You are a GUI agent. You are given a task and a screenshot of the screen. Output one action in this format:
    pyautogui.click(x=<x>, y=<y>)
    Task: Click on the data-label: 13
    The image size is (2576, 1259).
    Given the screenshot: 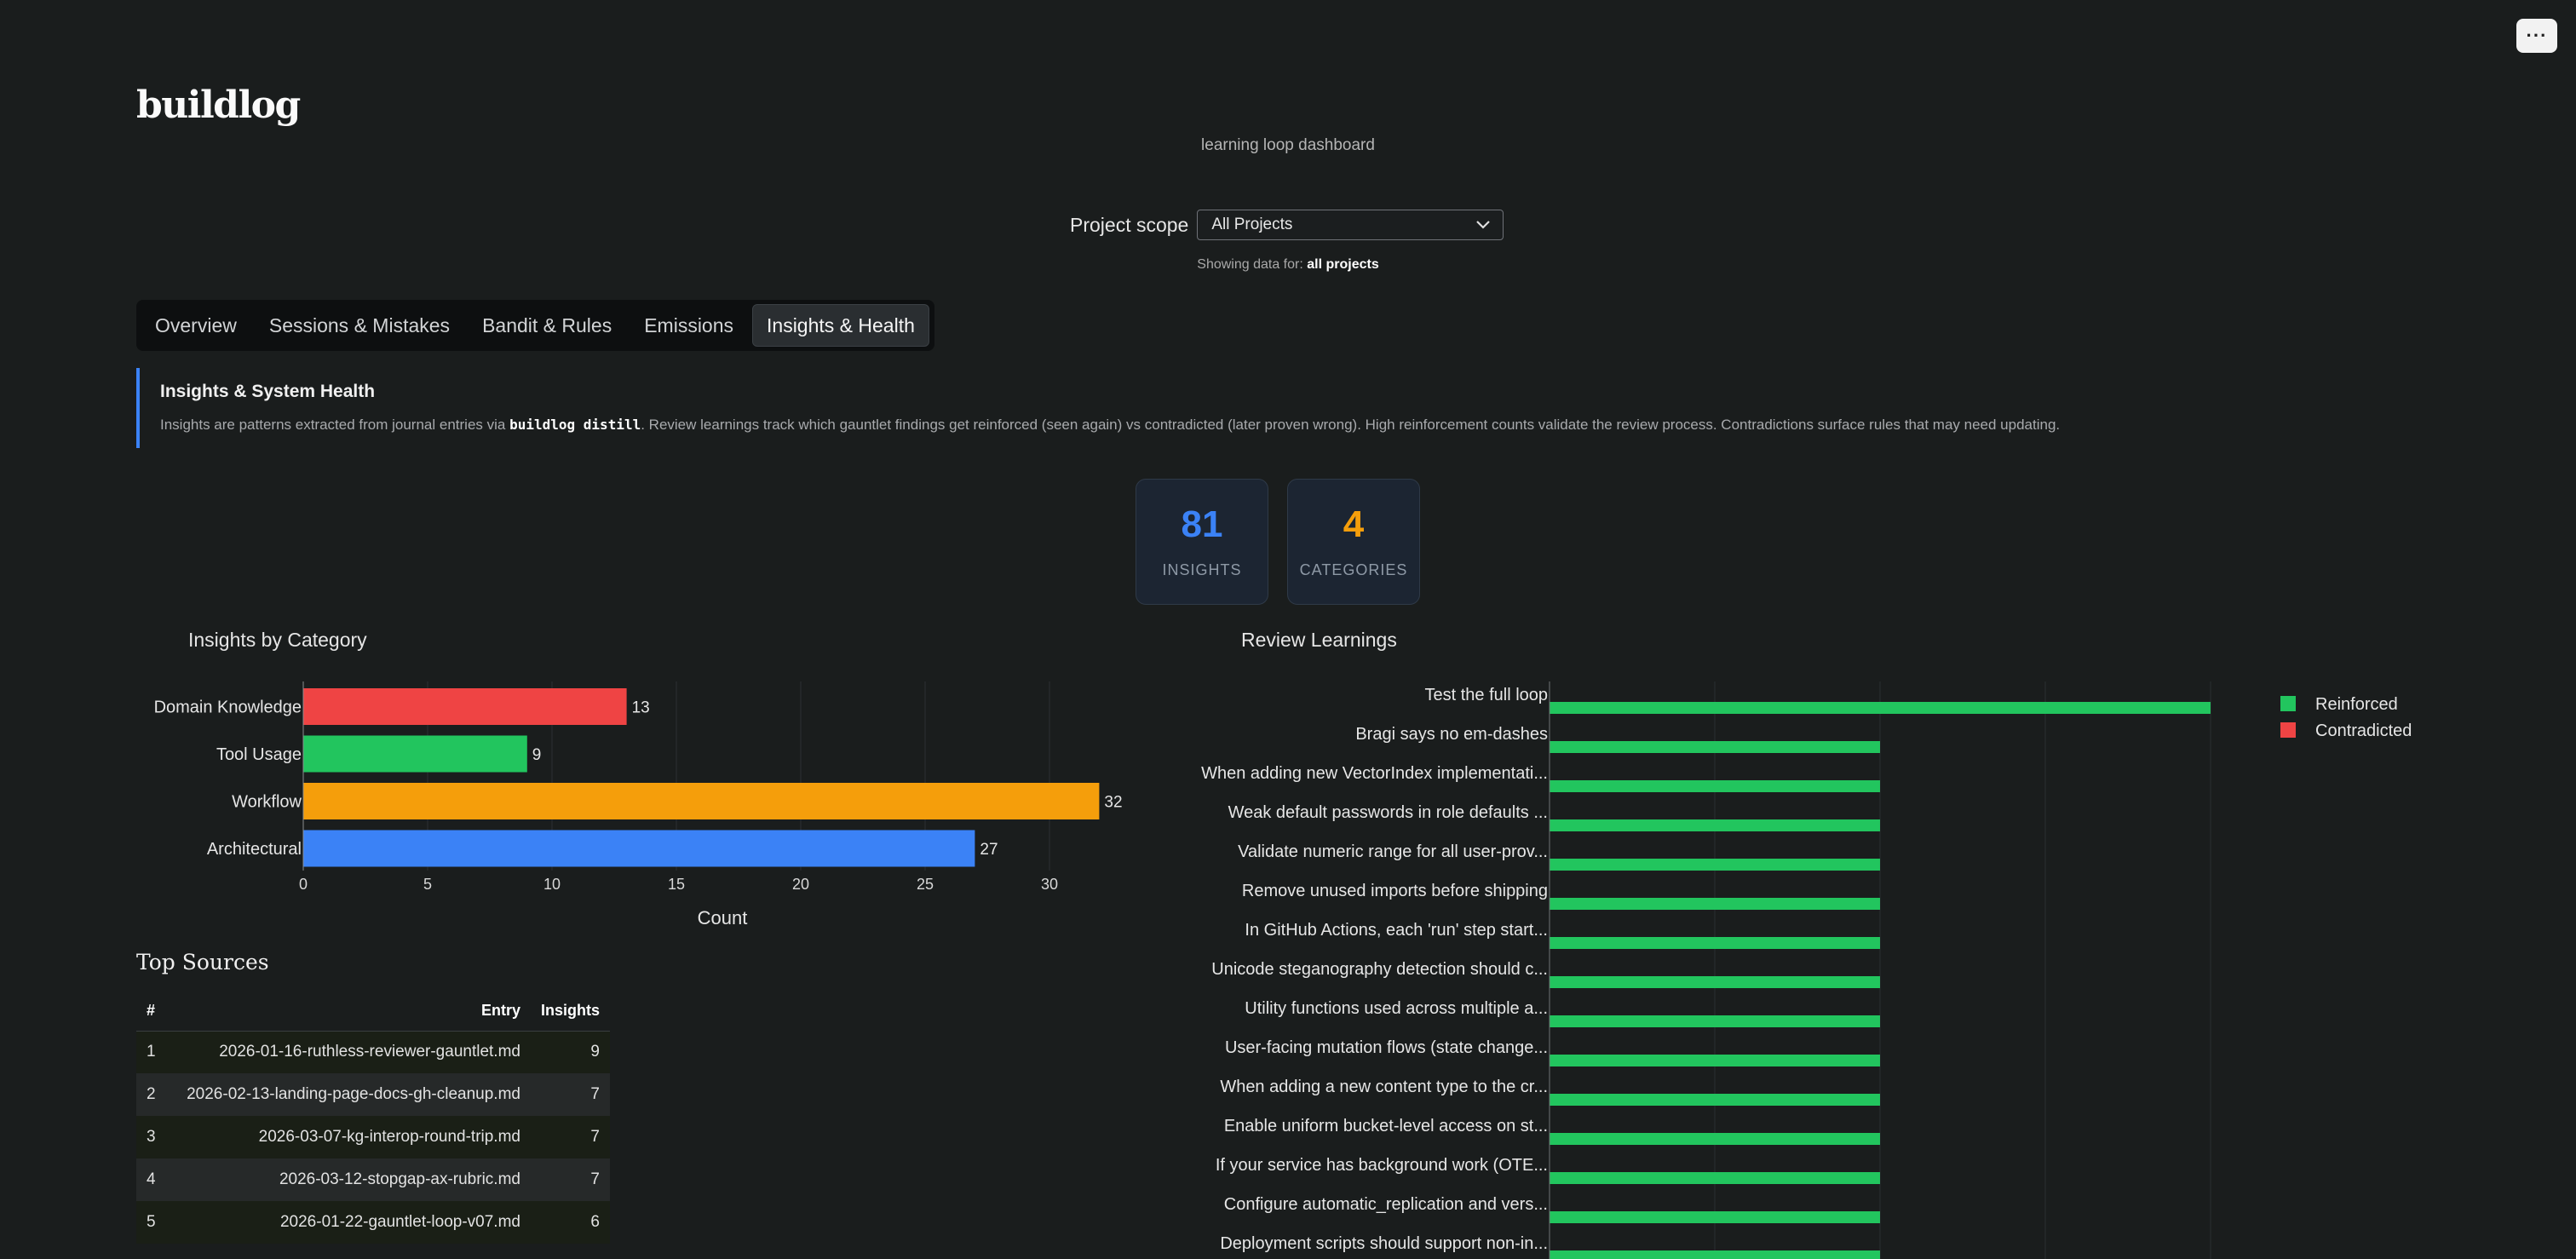 What is the action you would take?
    pyautogui.click(x=641, y=708)
    